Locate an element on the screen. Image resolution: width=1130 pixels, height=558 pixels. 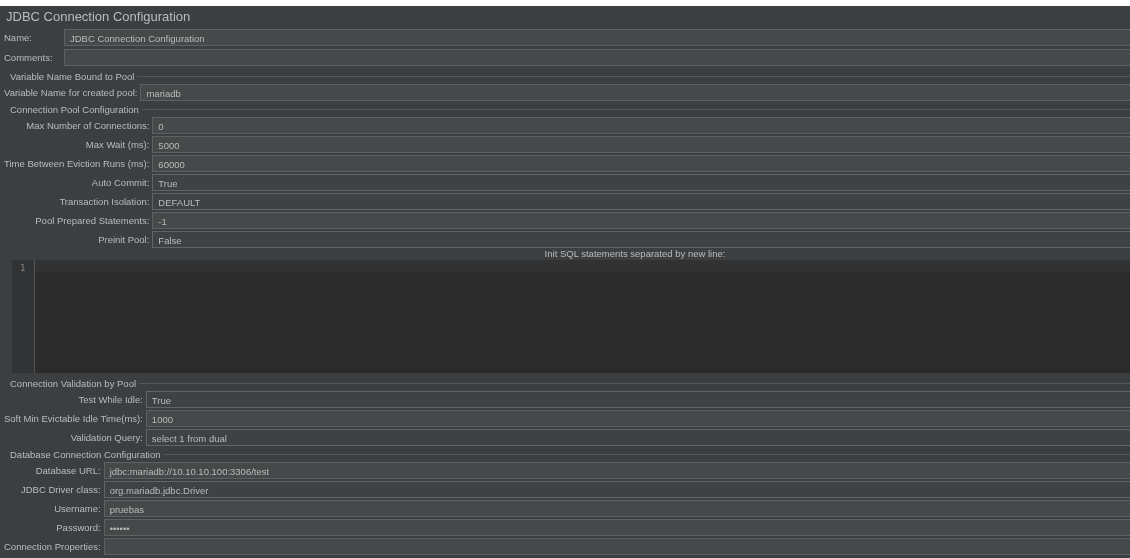
field-label: Test While Idle: is located at coordinates (110, 400).